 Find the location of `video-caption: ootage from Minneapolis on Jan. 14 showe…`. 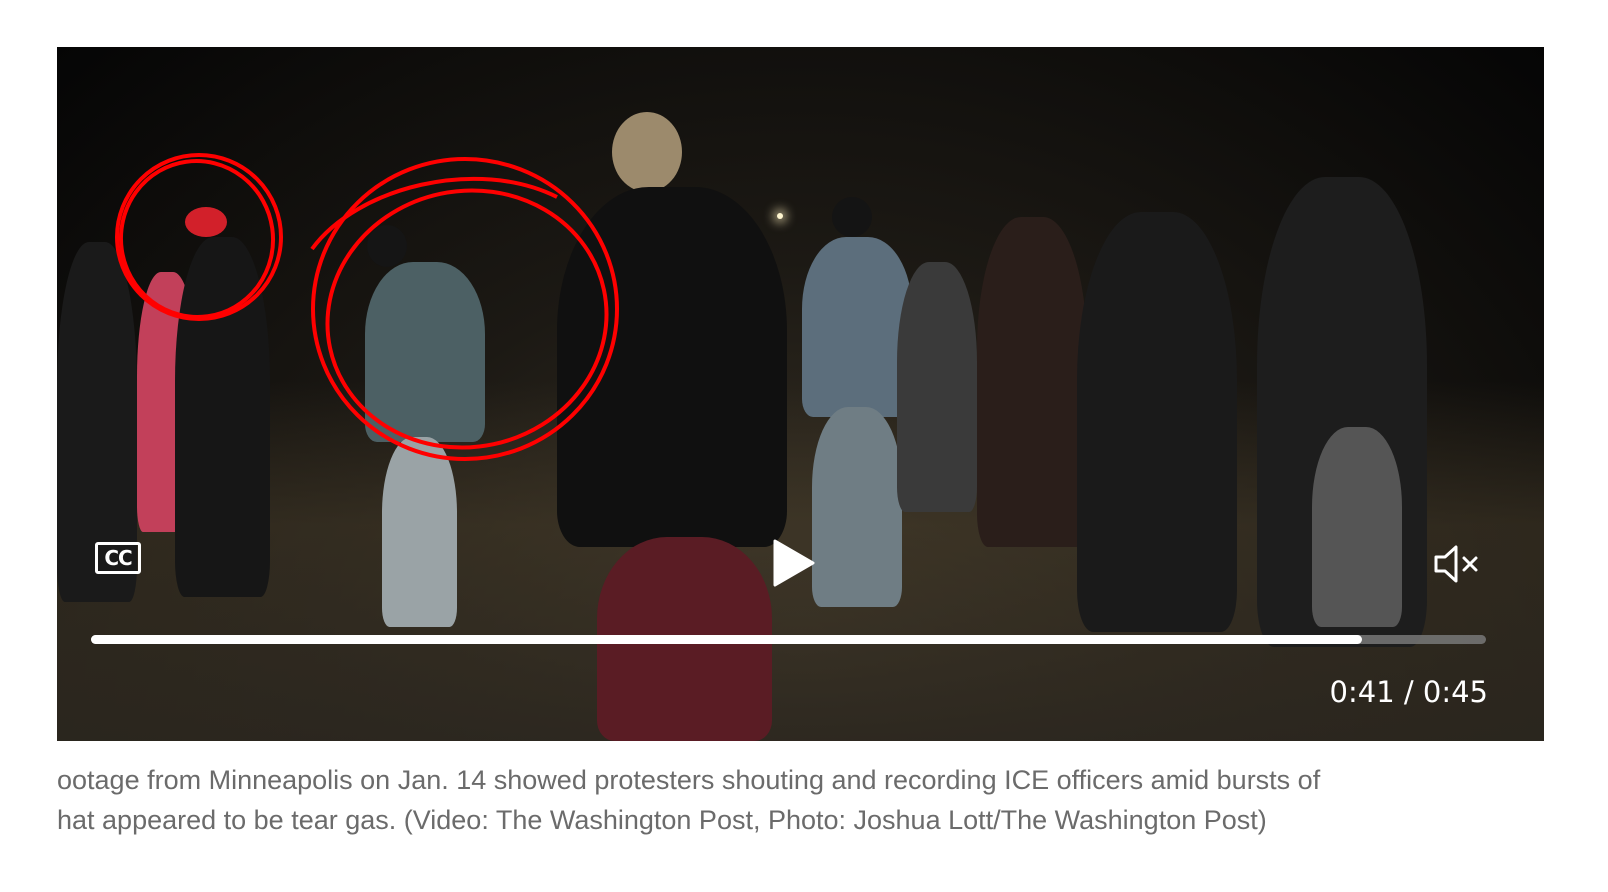

video-caption: ootage from Minneapolis on Jan. 14 showe… is located at coordinates (807, 800).